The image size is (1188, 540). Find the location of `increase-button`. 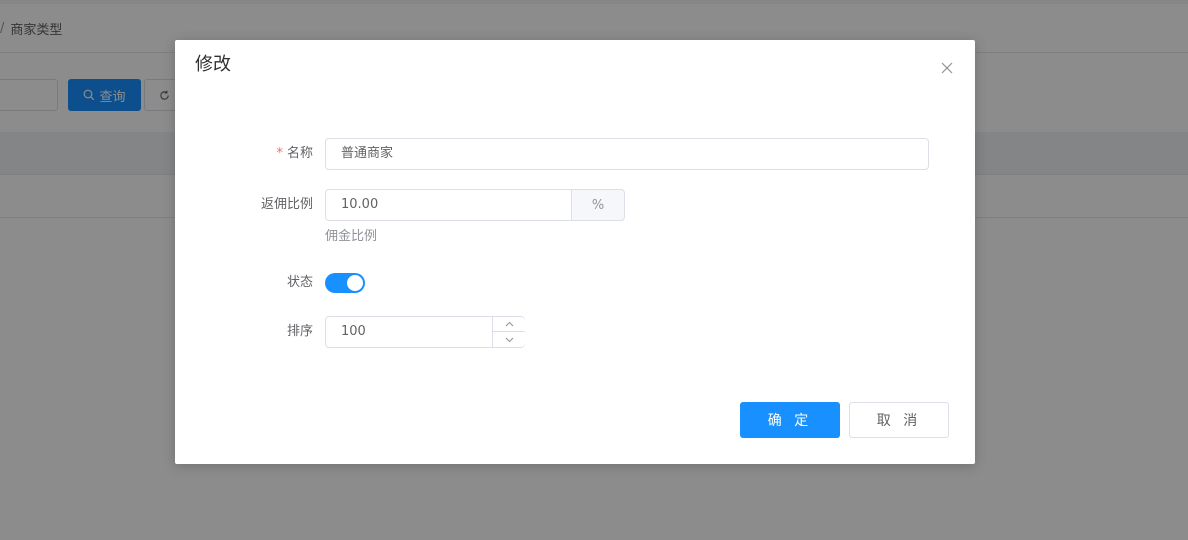

increase-button is located at coordinates (509, 324).